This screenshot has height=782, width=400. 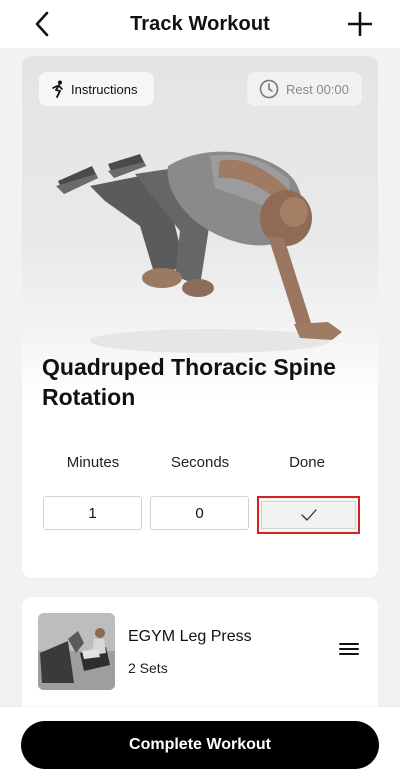 I want to click on next-exercise-sets: 2 Sets, so click(x=148, y=668).